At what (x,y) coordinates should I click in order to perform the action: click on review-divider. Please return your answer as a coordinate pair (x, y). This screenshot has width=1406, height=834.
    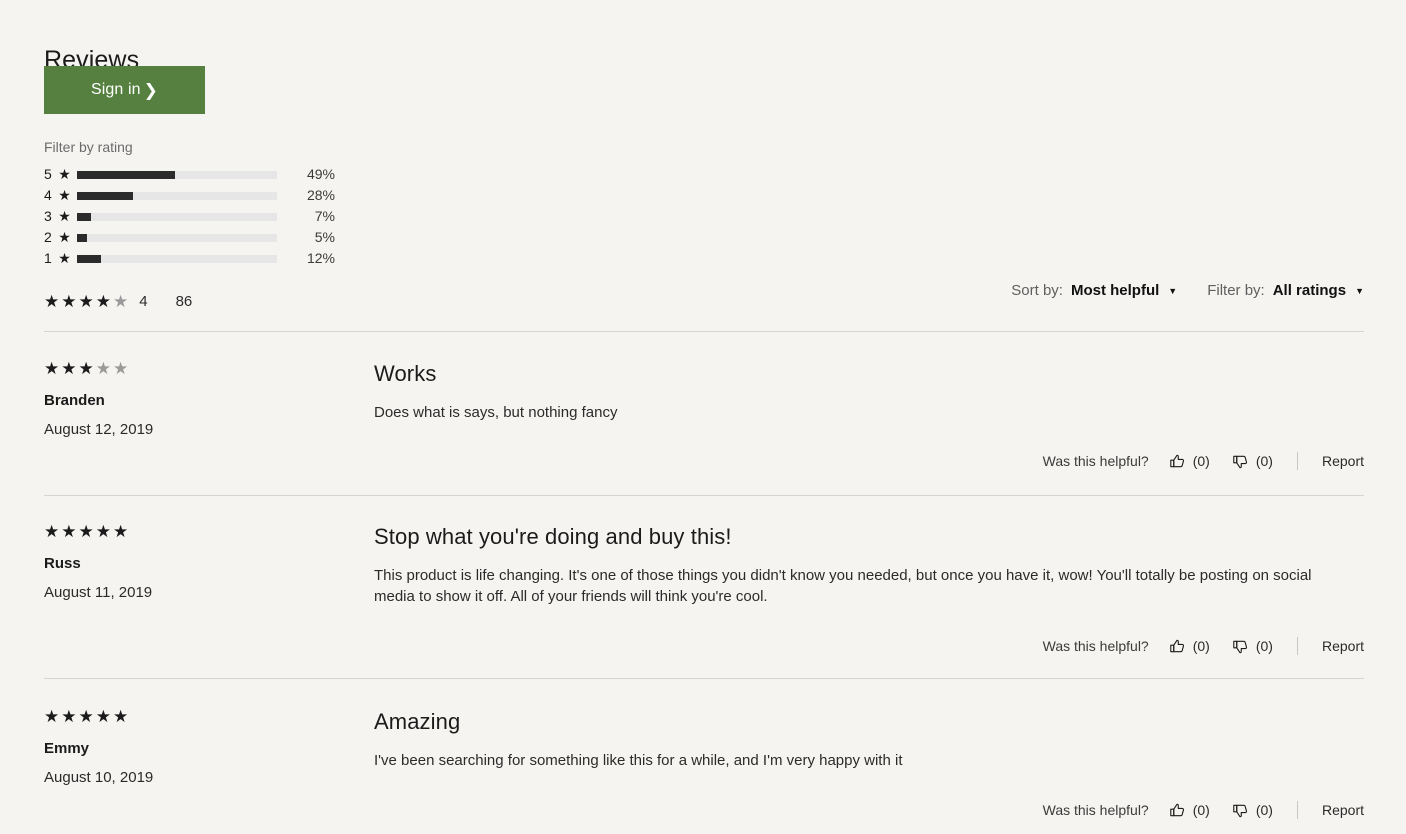
    Looking at the image, I should click on (704, 495).